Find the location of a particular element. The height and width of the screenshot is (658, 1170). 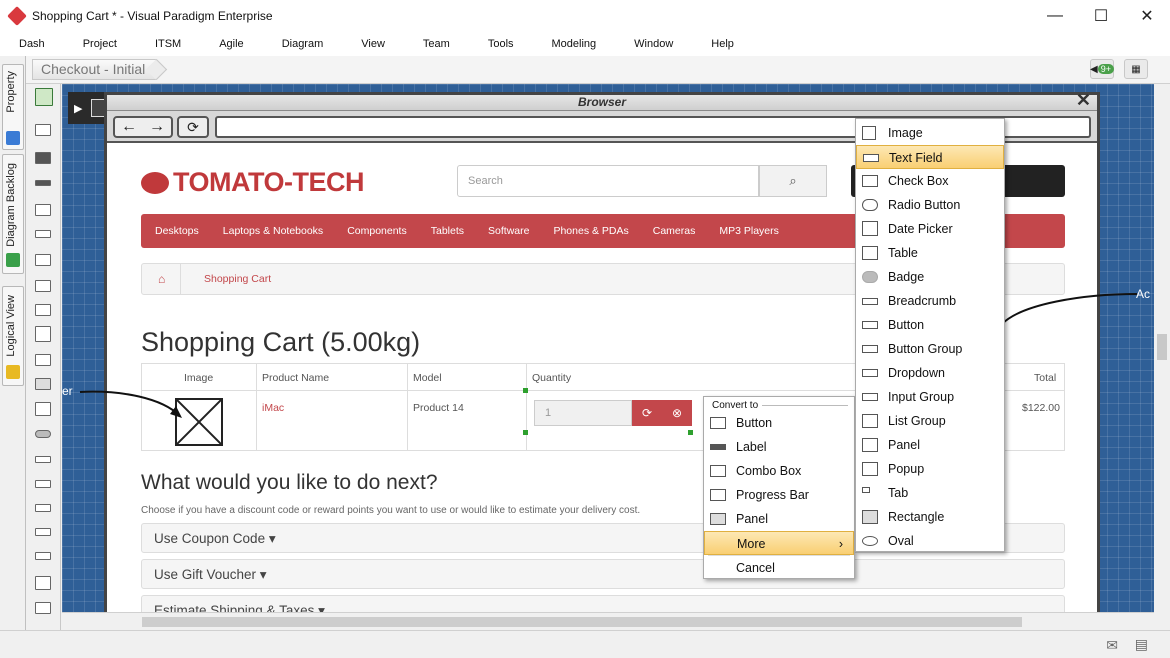

more-rectangle: Rectangle is located at coordinates (930, 517).